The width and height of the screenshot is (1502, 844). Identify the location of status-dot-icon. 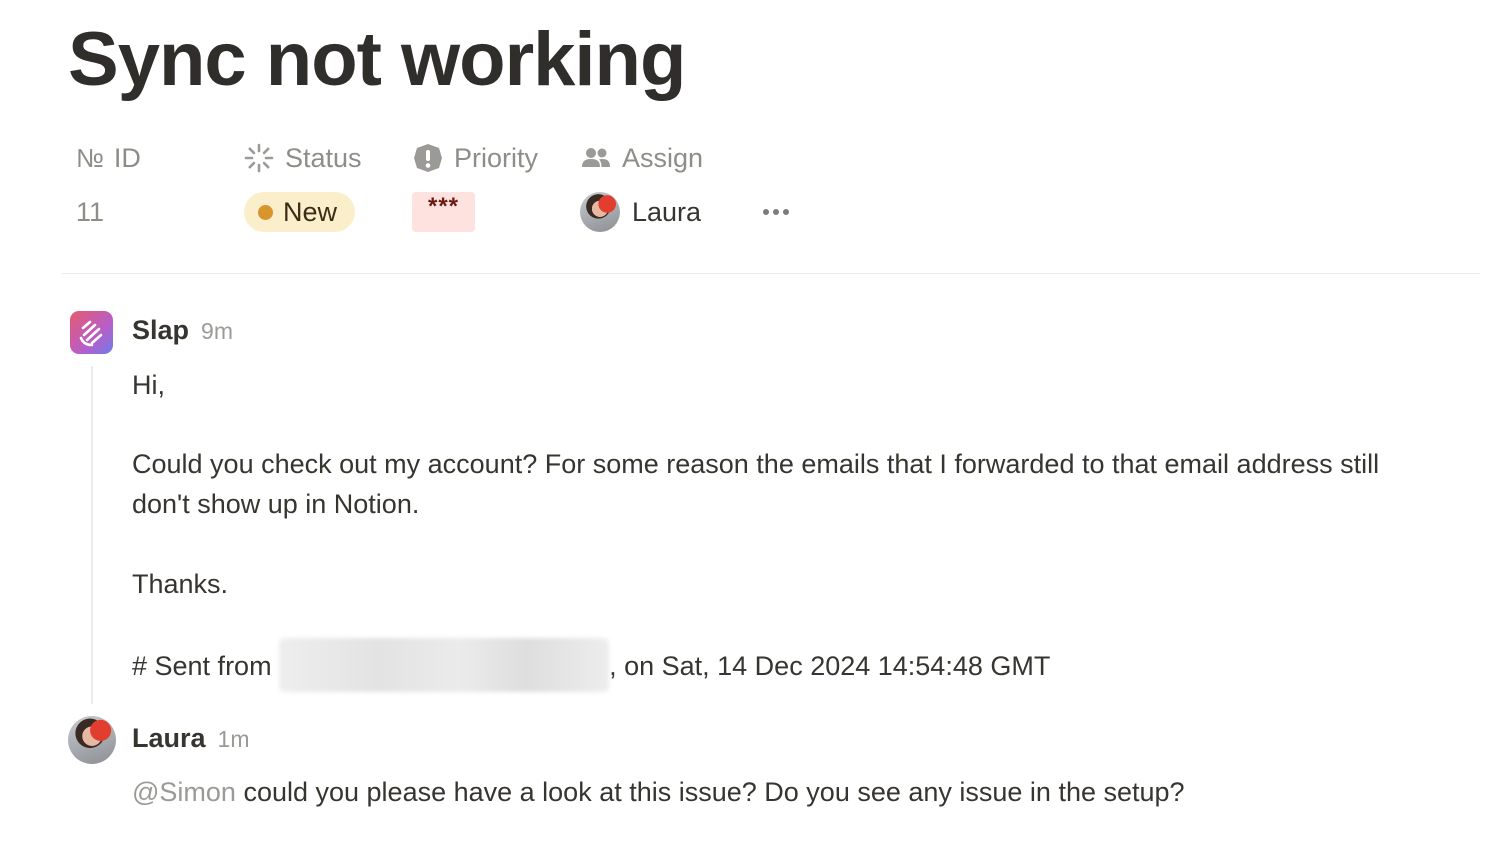
(265, 212).